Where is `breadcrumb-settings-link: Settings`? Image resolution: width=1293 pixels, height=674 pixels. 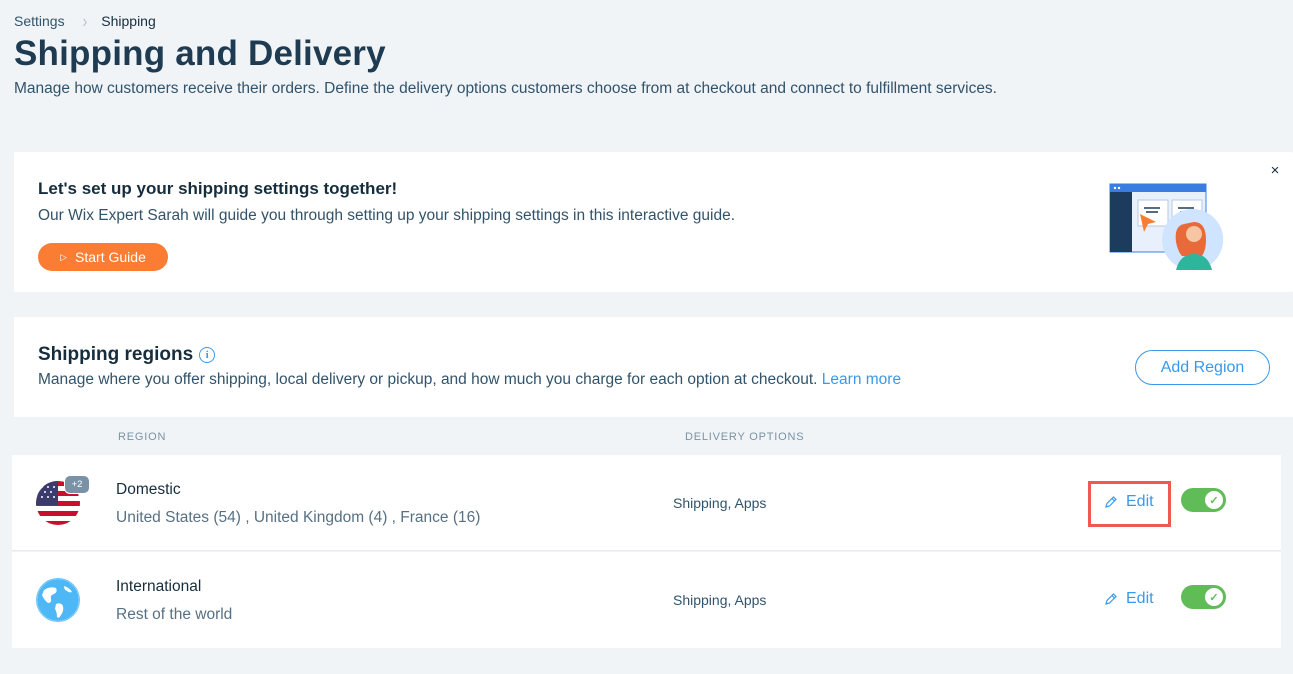
breadcrumb-settings-link: Settings is located at coordinates (39, 21).